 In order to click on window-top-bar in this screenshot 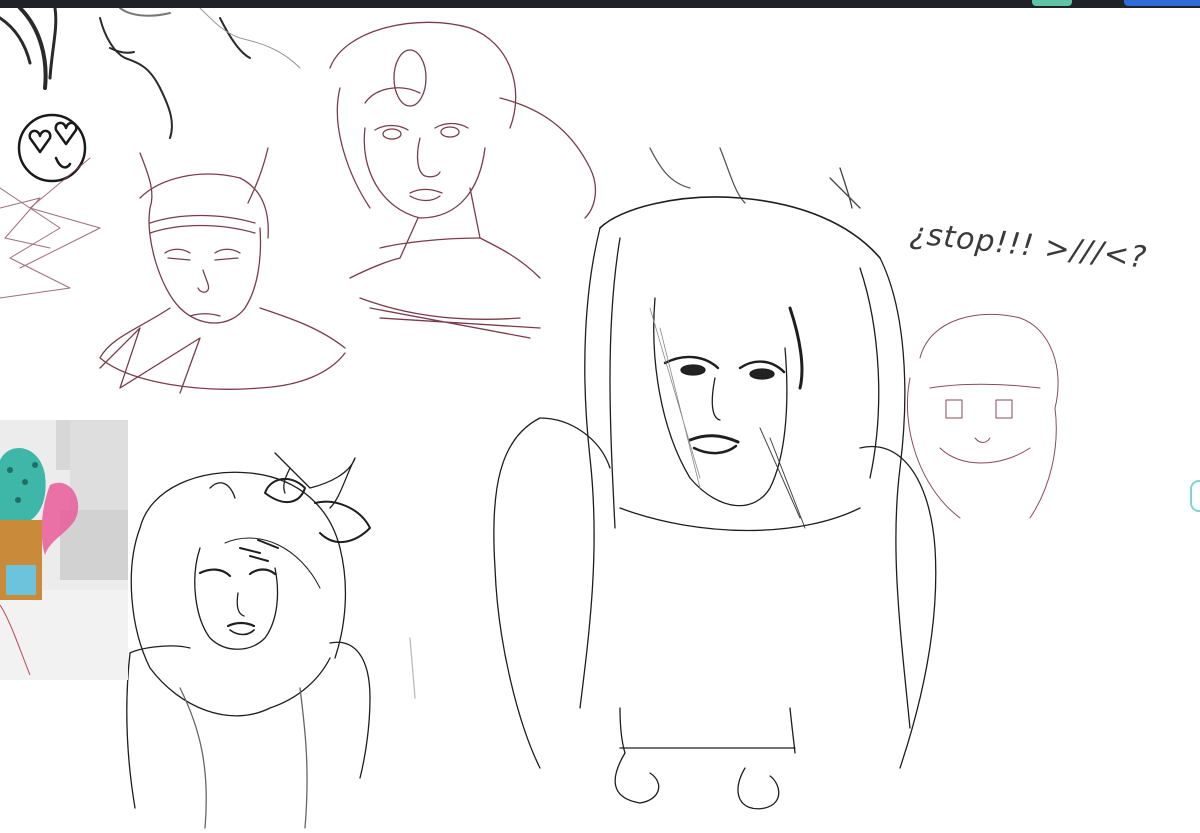, I will do `click(600, 4)`.